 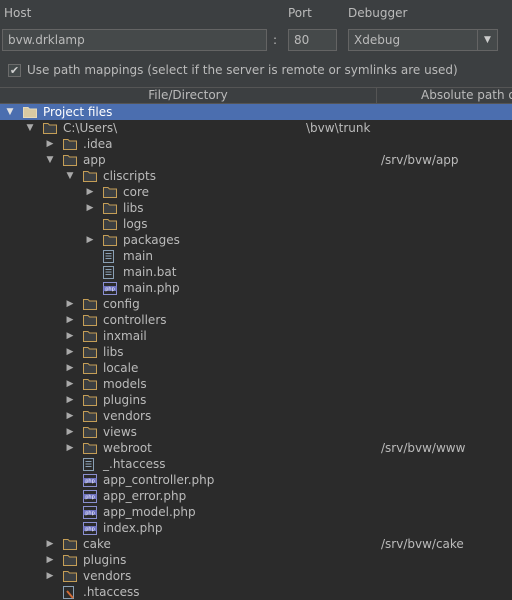 What do you see at coordinates (18, 13) in the screenshot?
I see `host-label: Host` at bounding box center [18, 13].